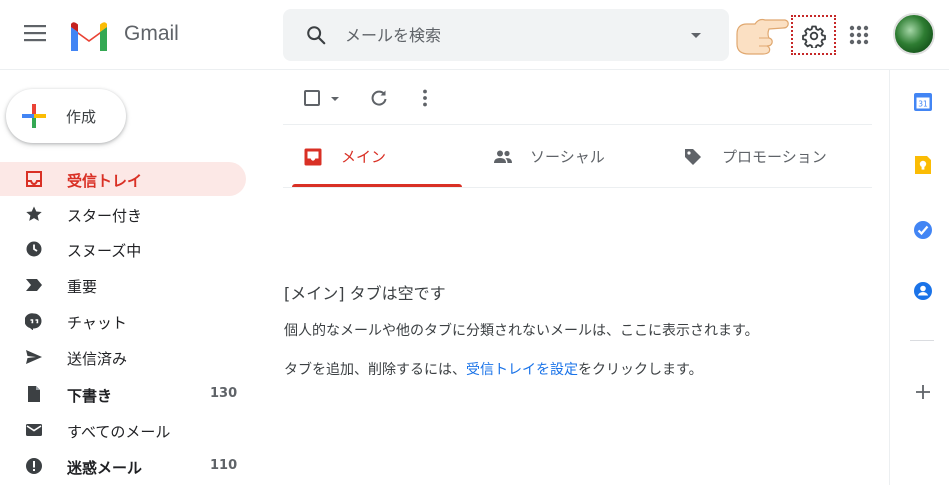  Describe the element at coordinates (919, 277) in the screenshot. I see `side-panel-rail: 31` at that location.